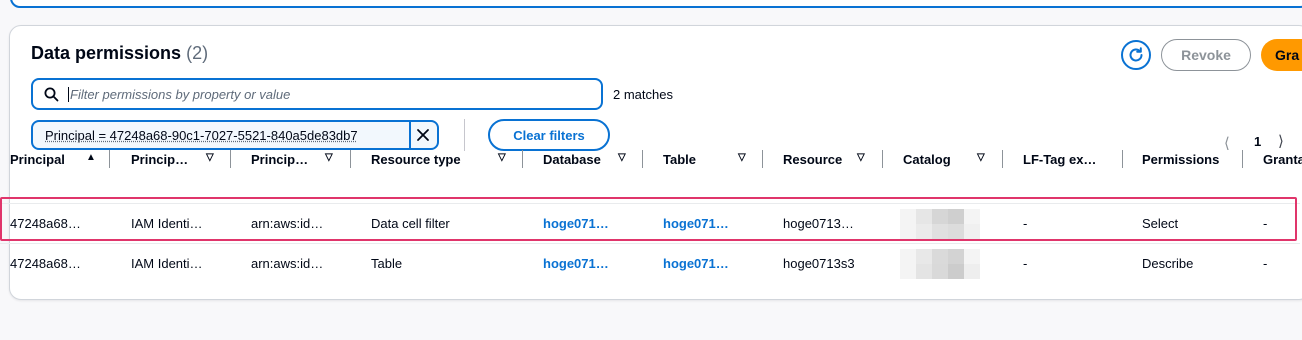  I want to click on column-header-grantable: Granta, so click(1282, 159).